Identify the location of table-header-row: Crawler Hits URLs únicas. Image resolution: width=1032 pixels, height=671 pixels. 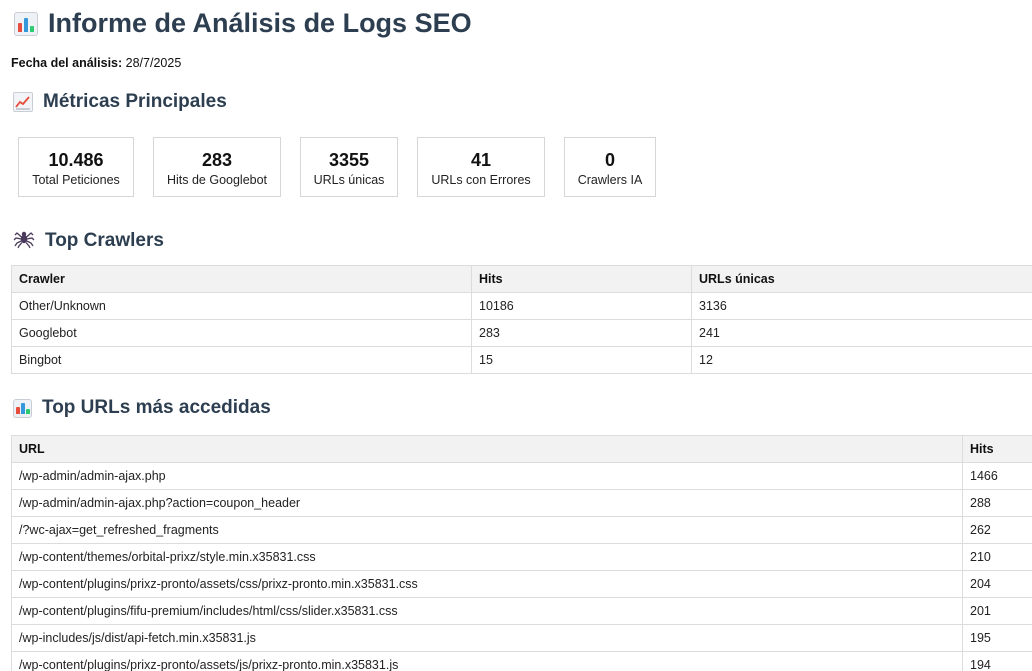
(521, 279).